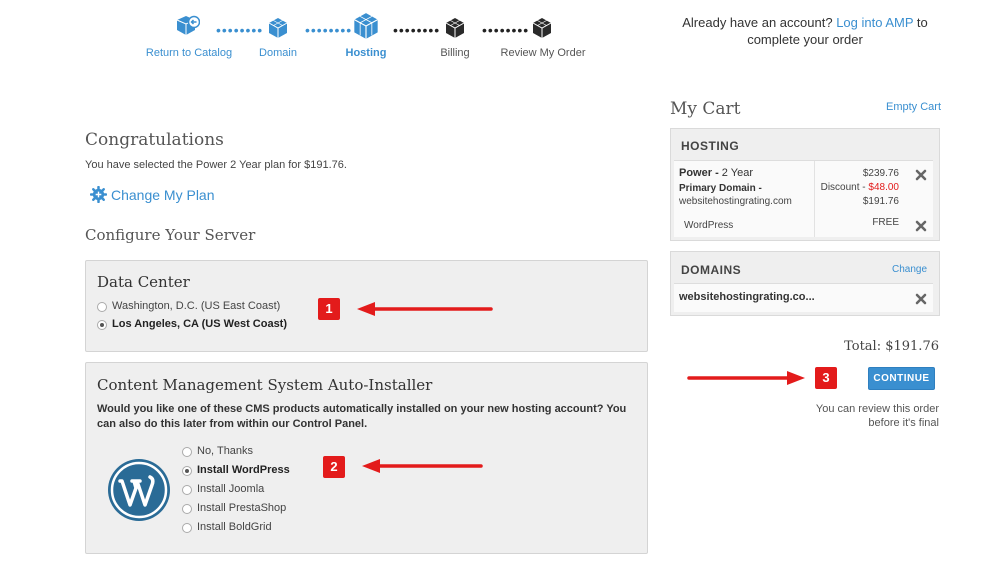 The image size is (1000, 581). I want to click on primary-domain-value: websitehostingrating.com, so click(735, 201).